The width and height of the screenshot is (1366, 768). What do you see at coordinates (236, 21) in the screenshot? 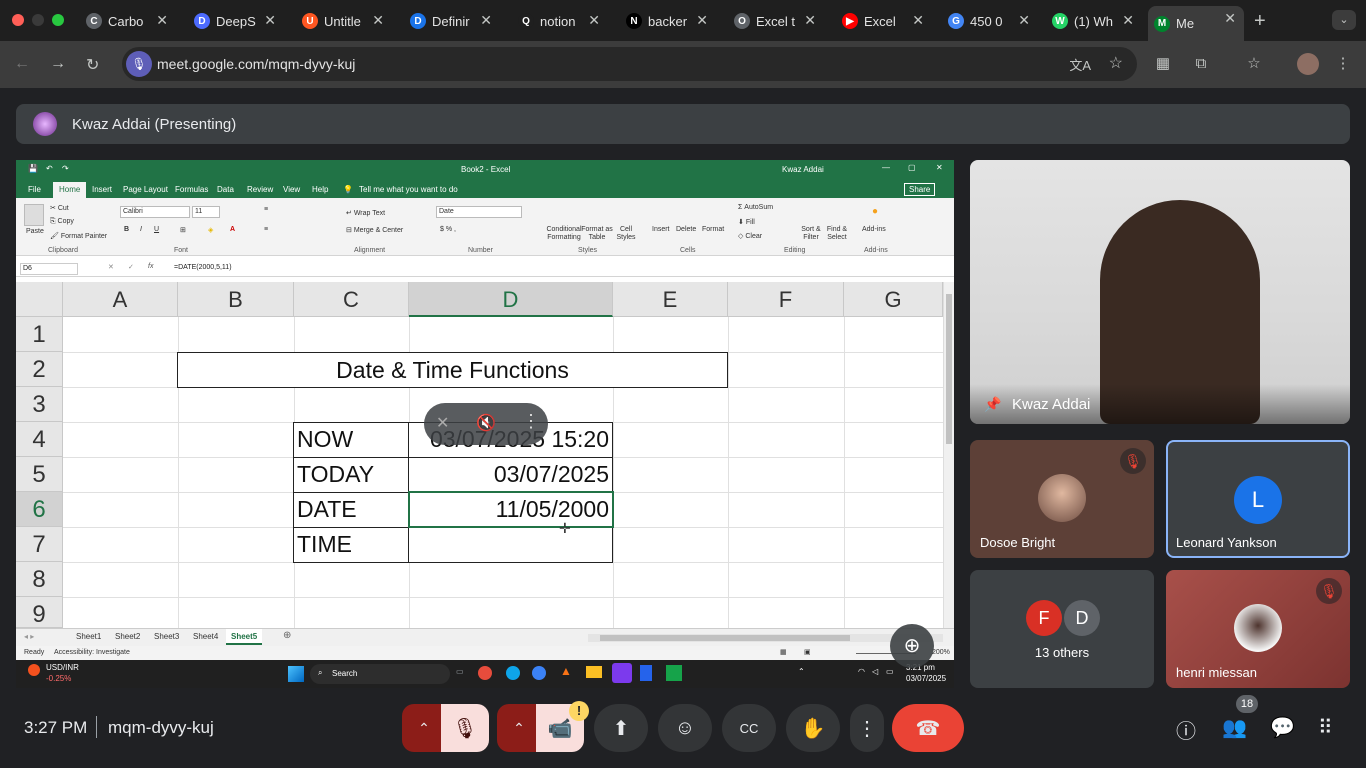
I see `browser-tab: D DeepS ✕` at bounding box center [236, 21].